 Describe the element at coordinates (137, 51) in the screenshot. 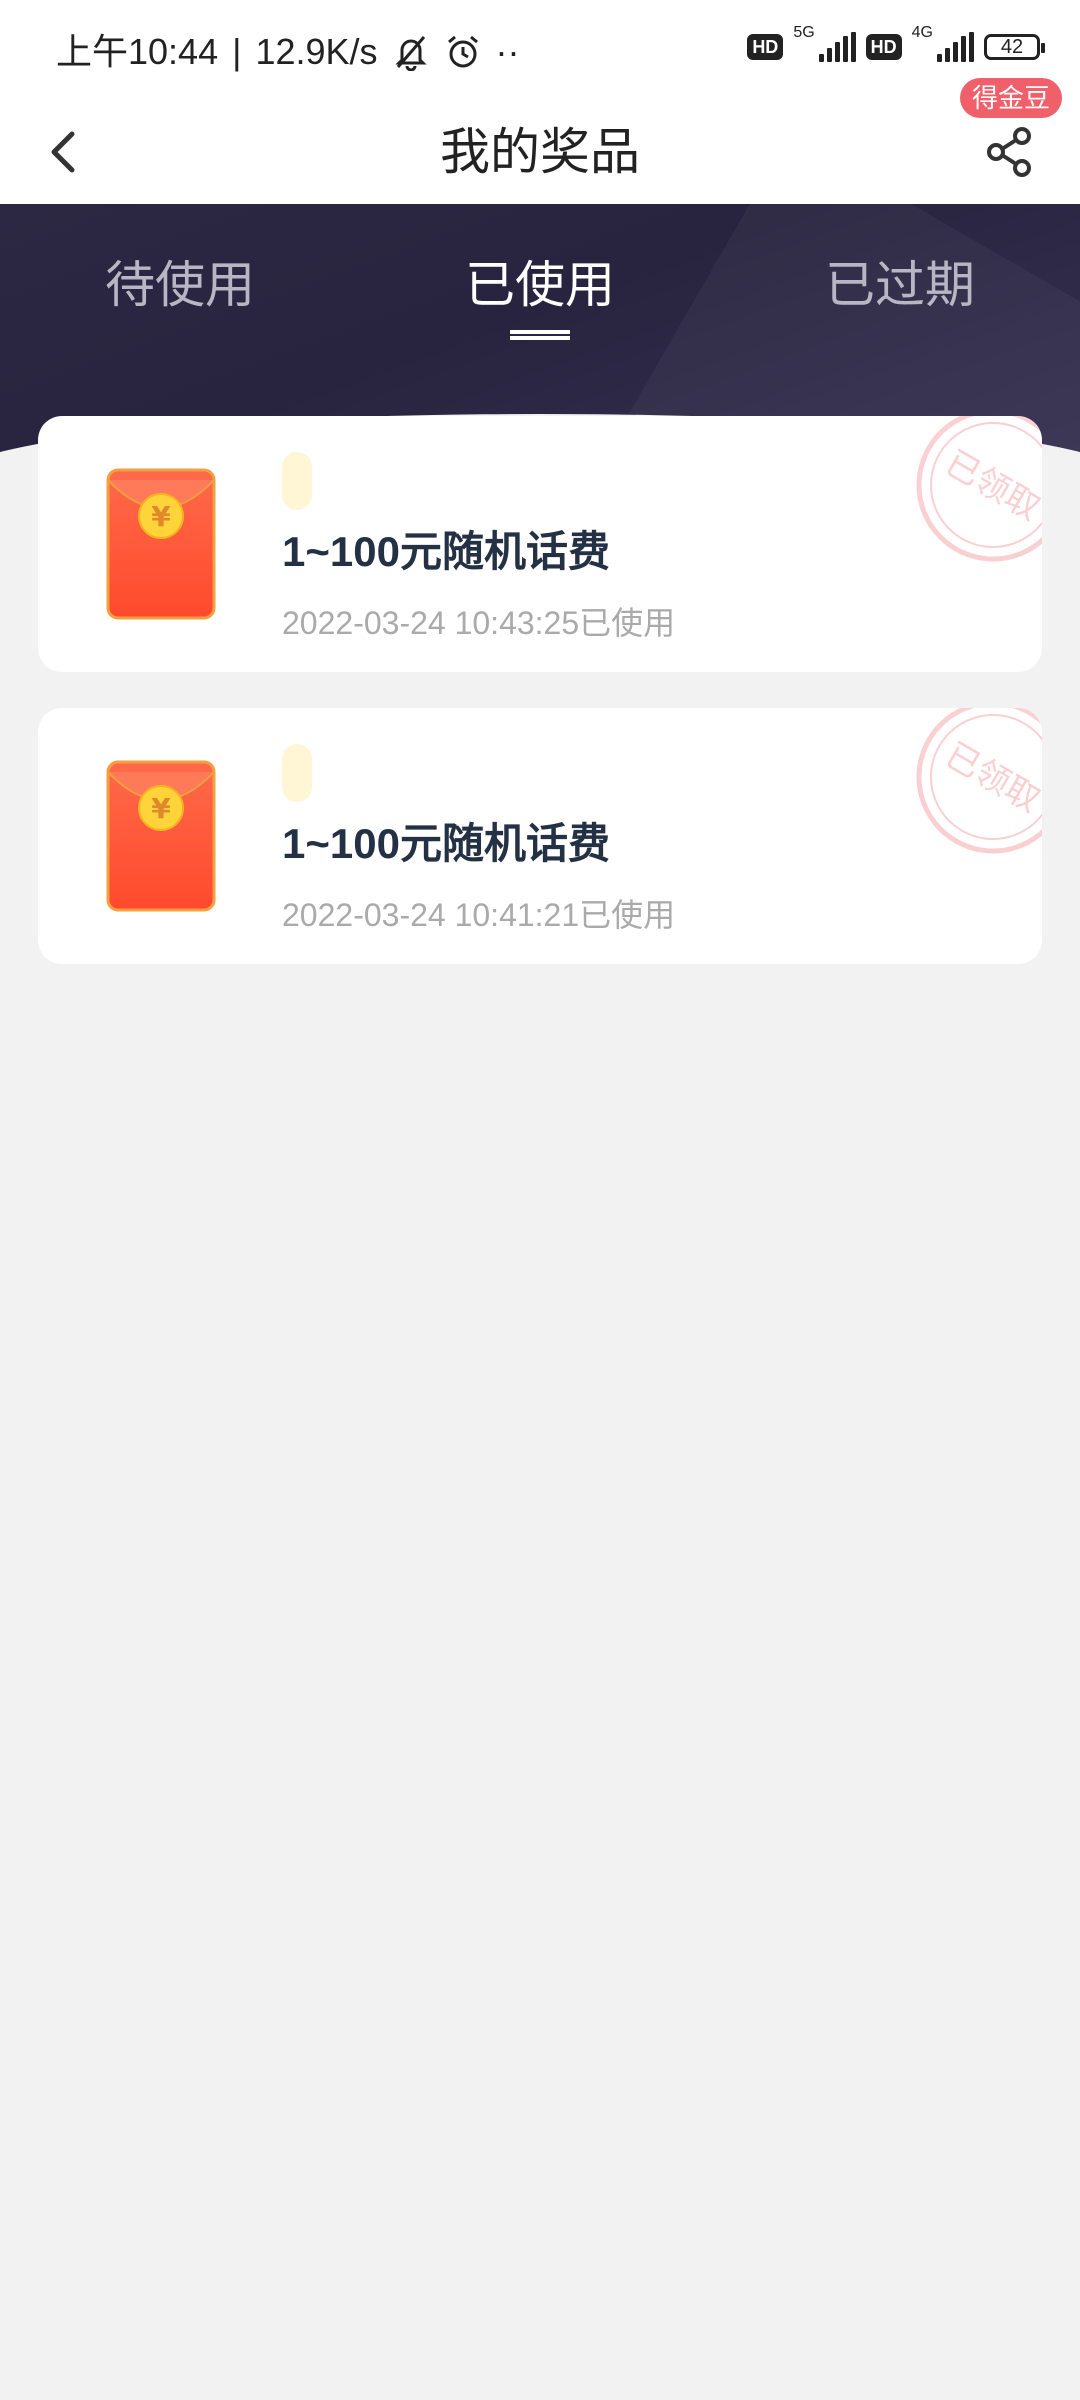

I see `status-time: 上午10:44` at that location.